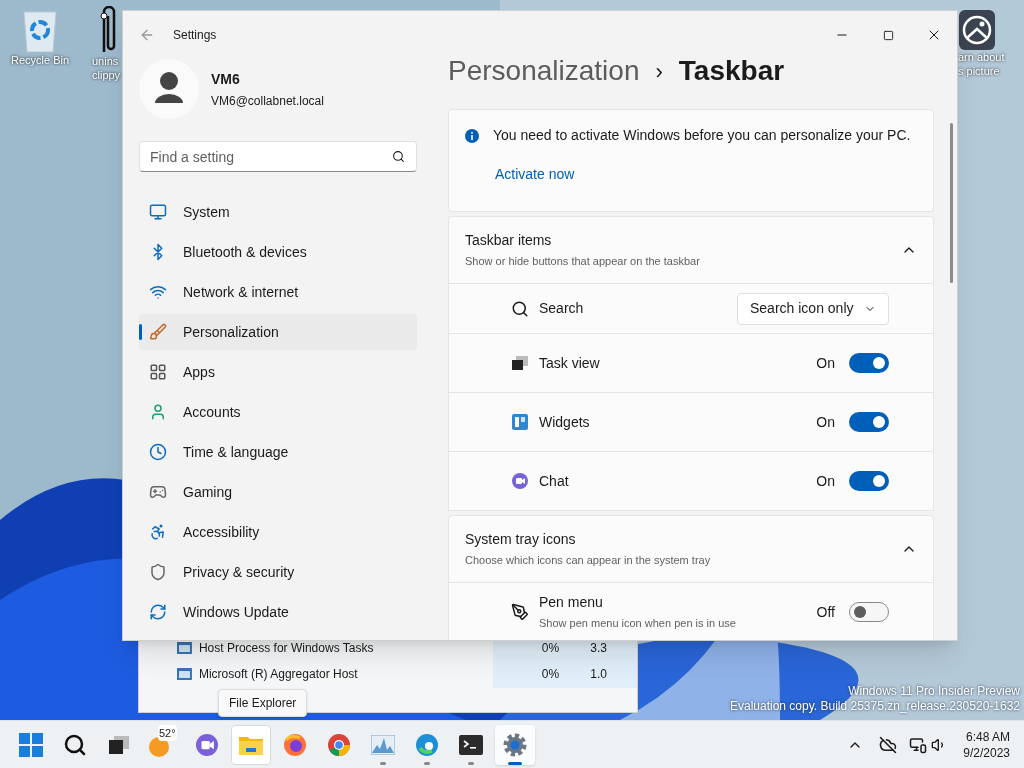  Describe the element at coordinates (691, 549) in the screenshot. I see `section-header: System tray icons Choose which icons can appear in the system tray` at that location.